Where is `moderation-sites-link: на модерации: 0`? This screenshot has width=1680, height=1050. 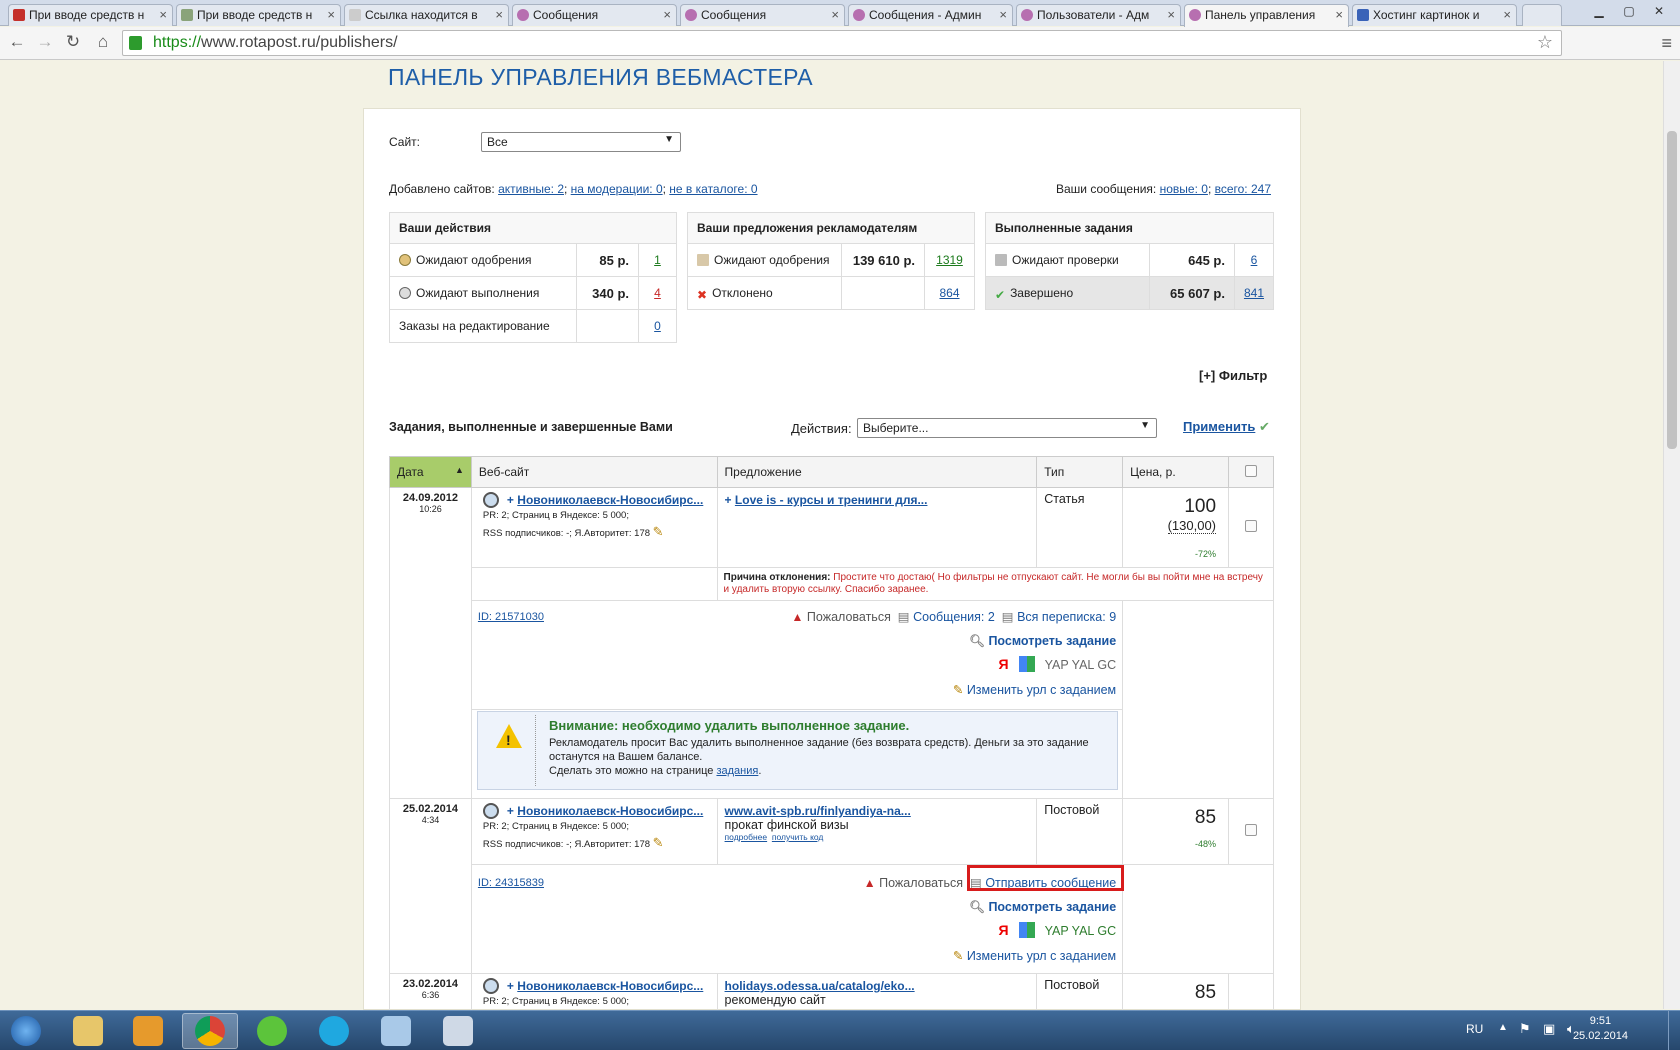 moderation-sites-link: на модерации: 0 is located at coordinates (617, 189).